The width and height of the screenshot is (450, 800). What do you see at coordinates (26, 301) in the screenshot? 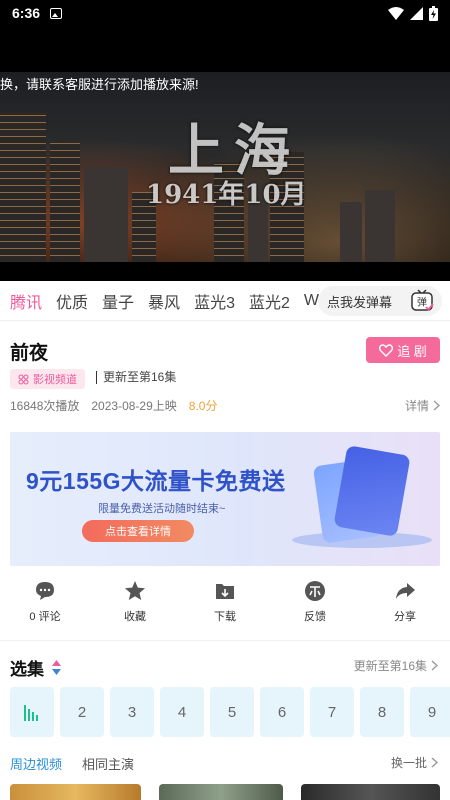
I see `source-tab-tencent: 腾讯` at bounding box center [26, 301].